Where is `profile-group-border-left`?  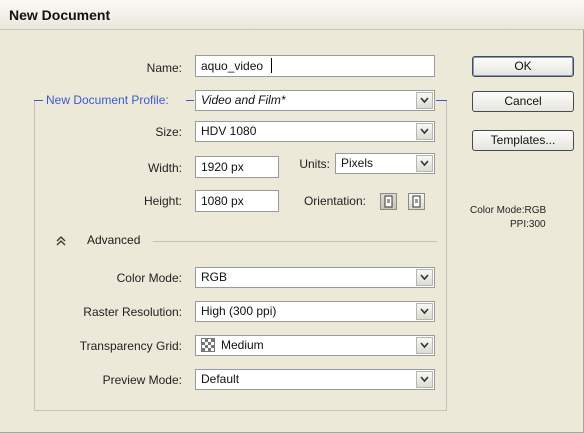 profile-group-border-left is located at coordinates (34, 256).